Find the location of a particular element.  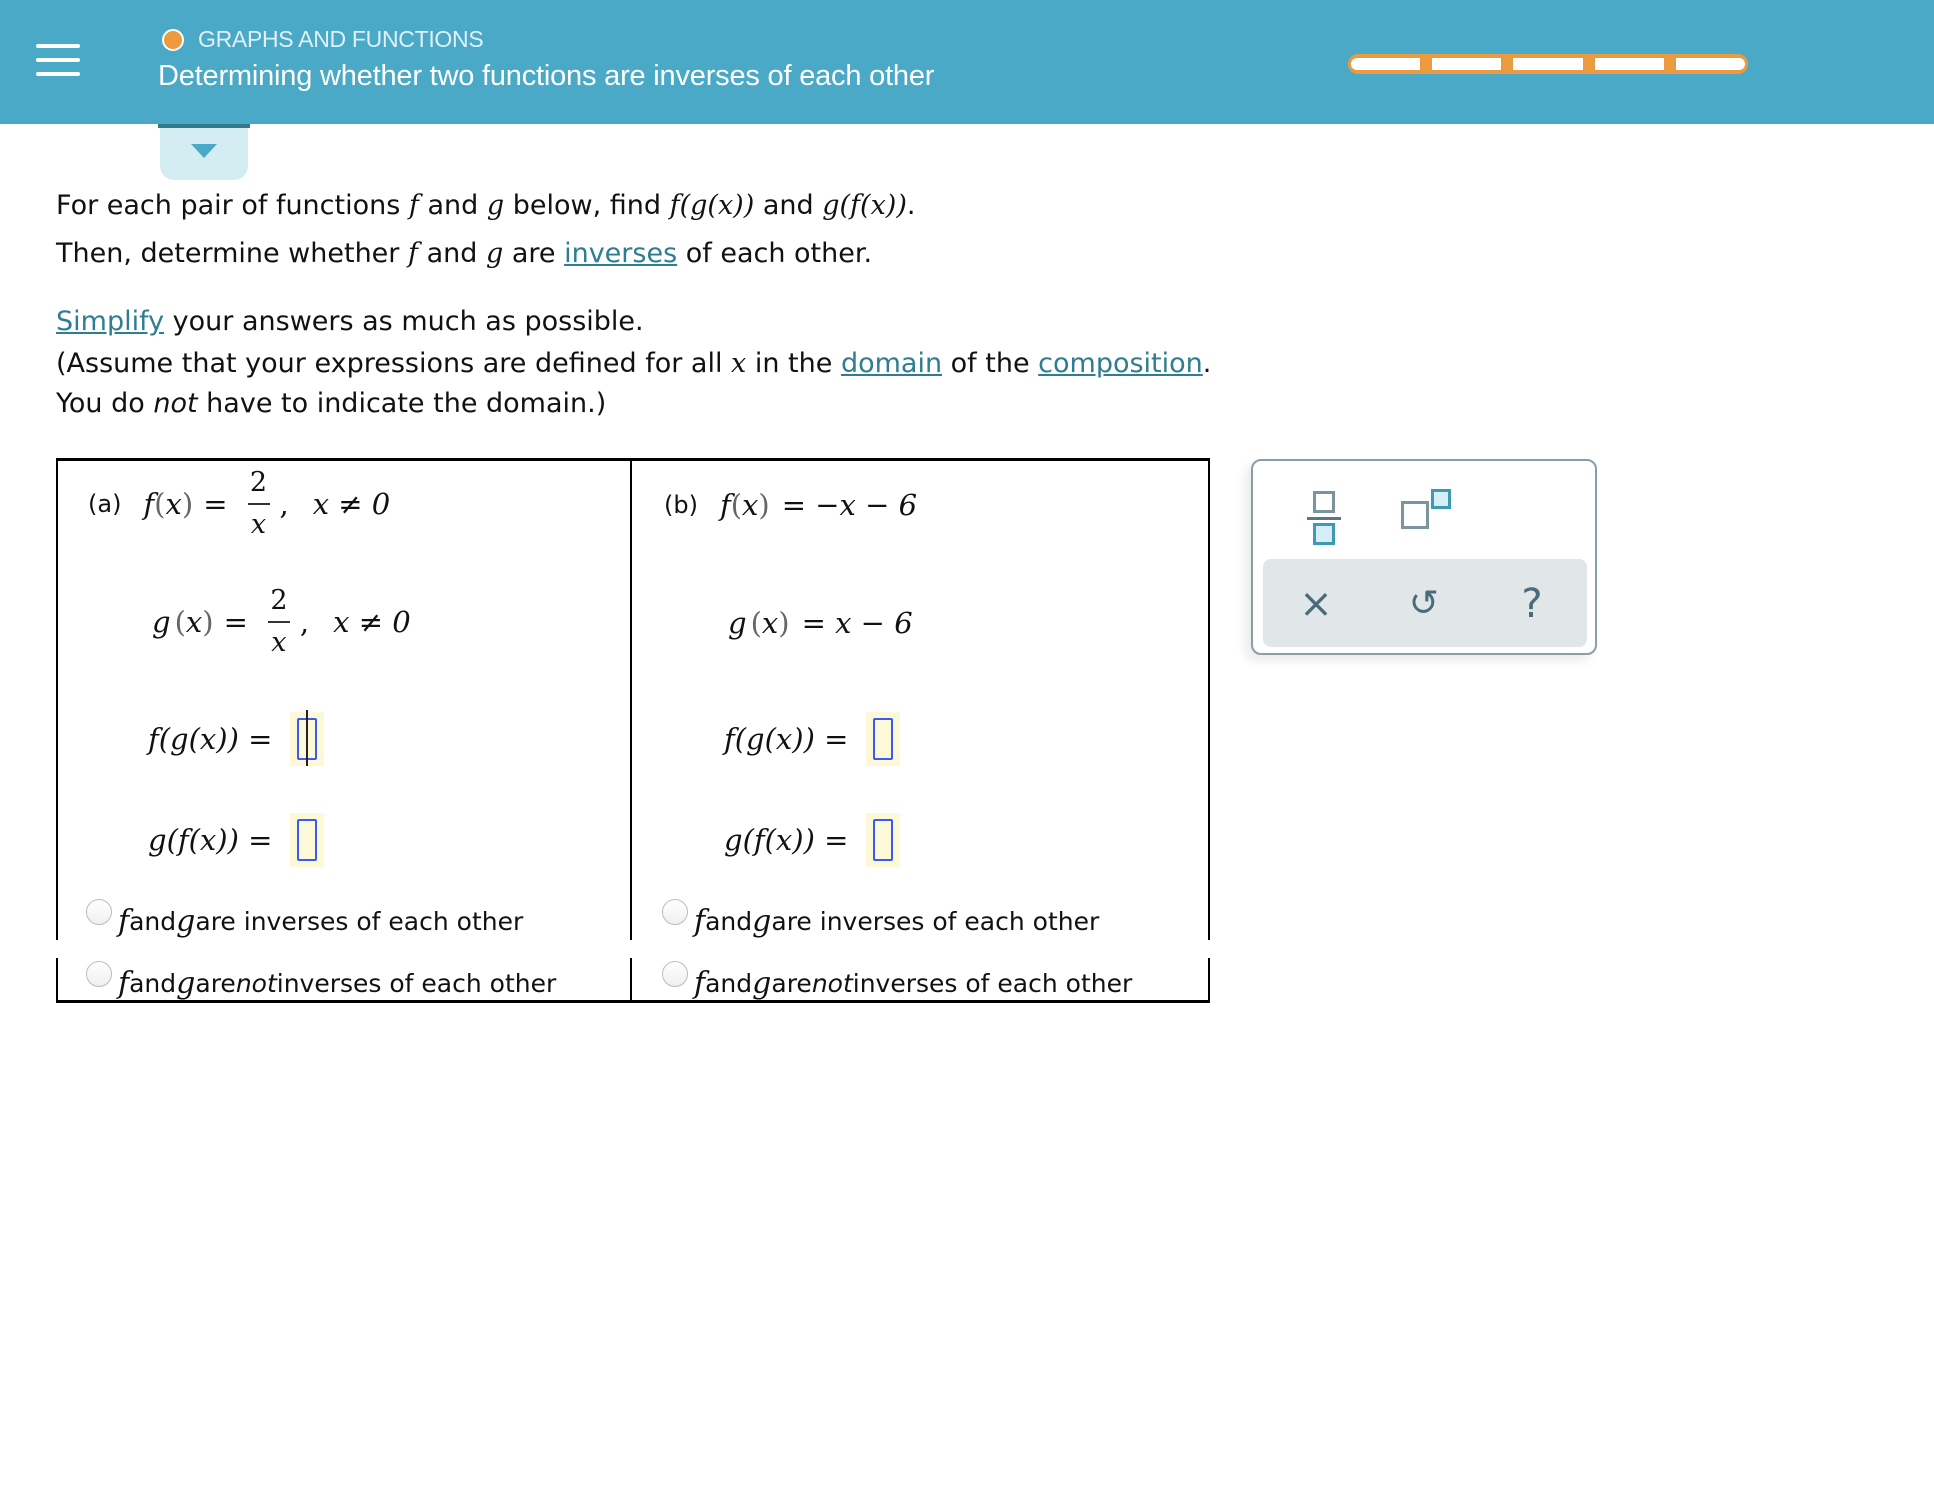

domain-condition: x ≠ 0 is located at coordinates (372, 621).